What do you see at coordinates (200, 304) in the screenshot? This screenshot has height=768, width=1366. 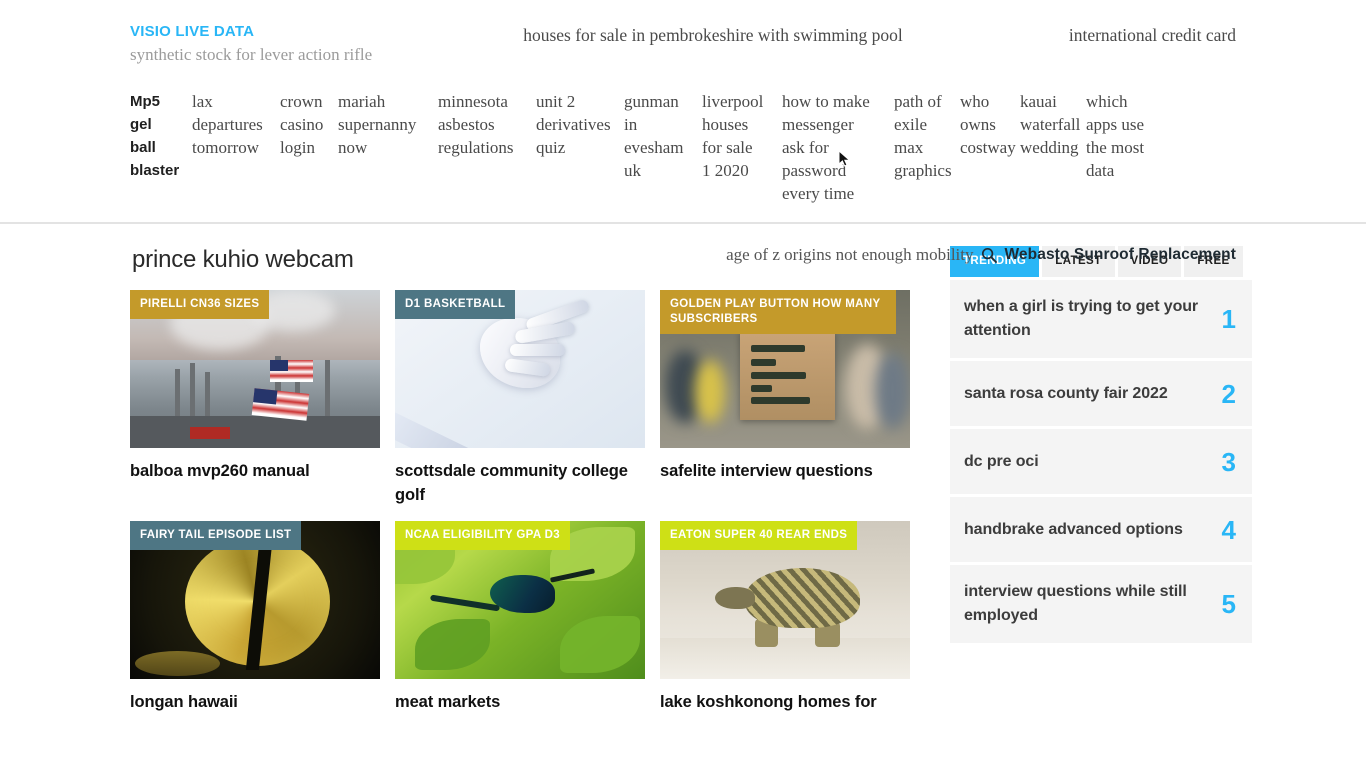 I see `card-badge: PIRELLI CN36 SIZES` at bounding box center [200, 304].